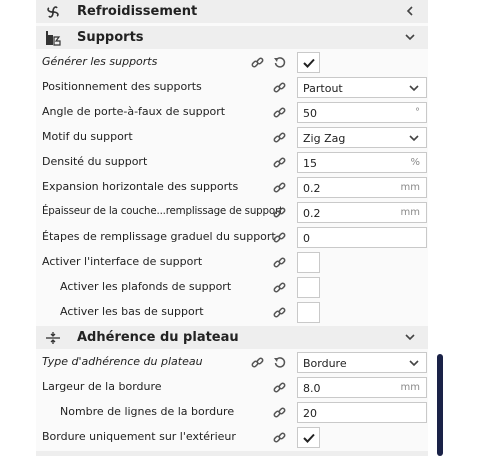 The image size is (487, 456). Describe the element at coordinates (308, 262) in the screenshot. I see `support-interface-checkbox` at that location.